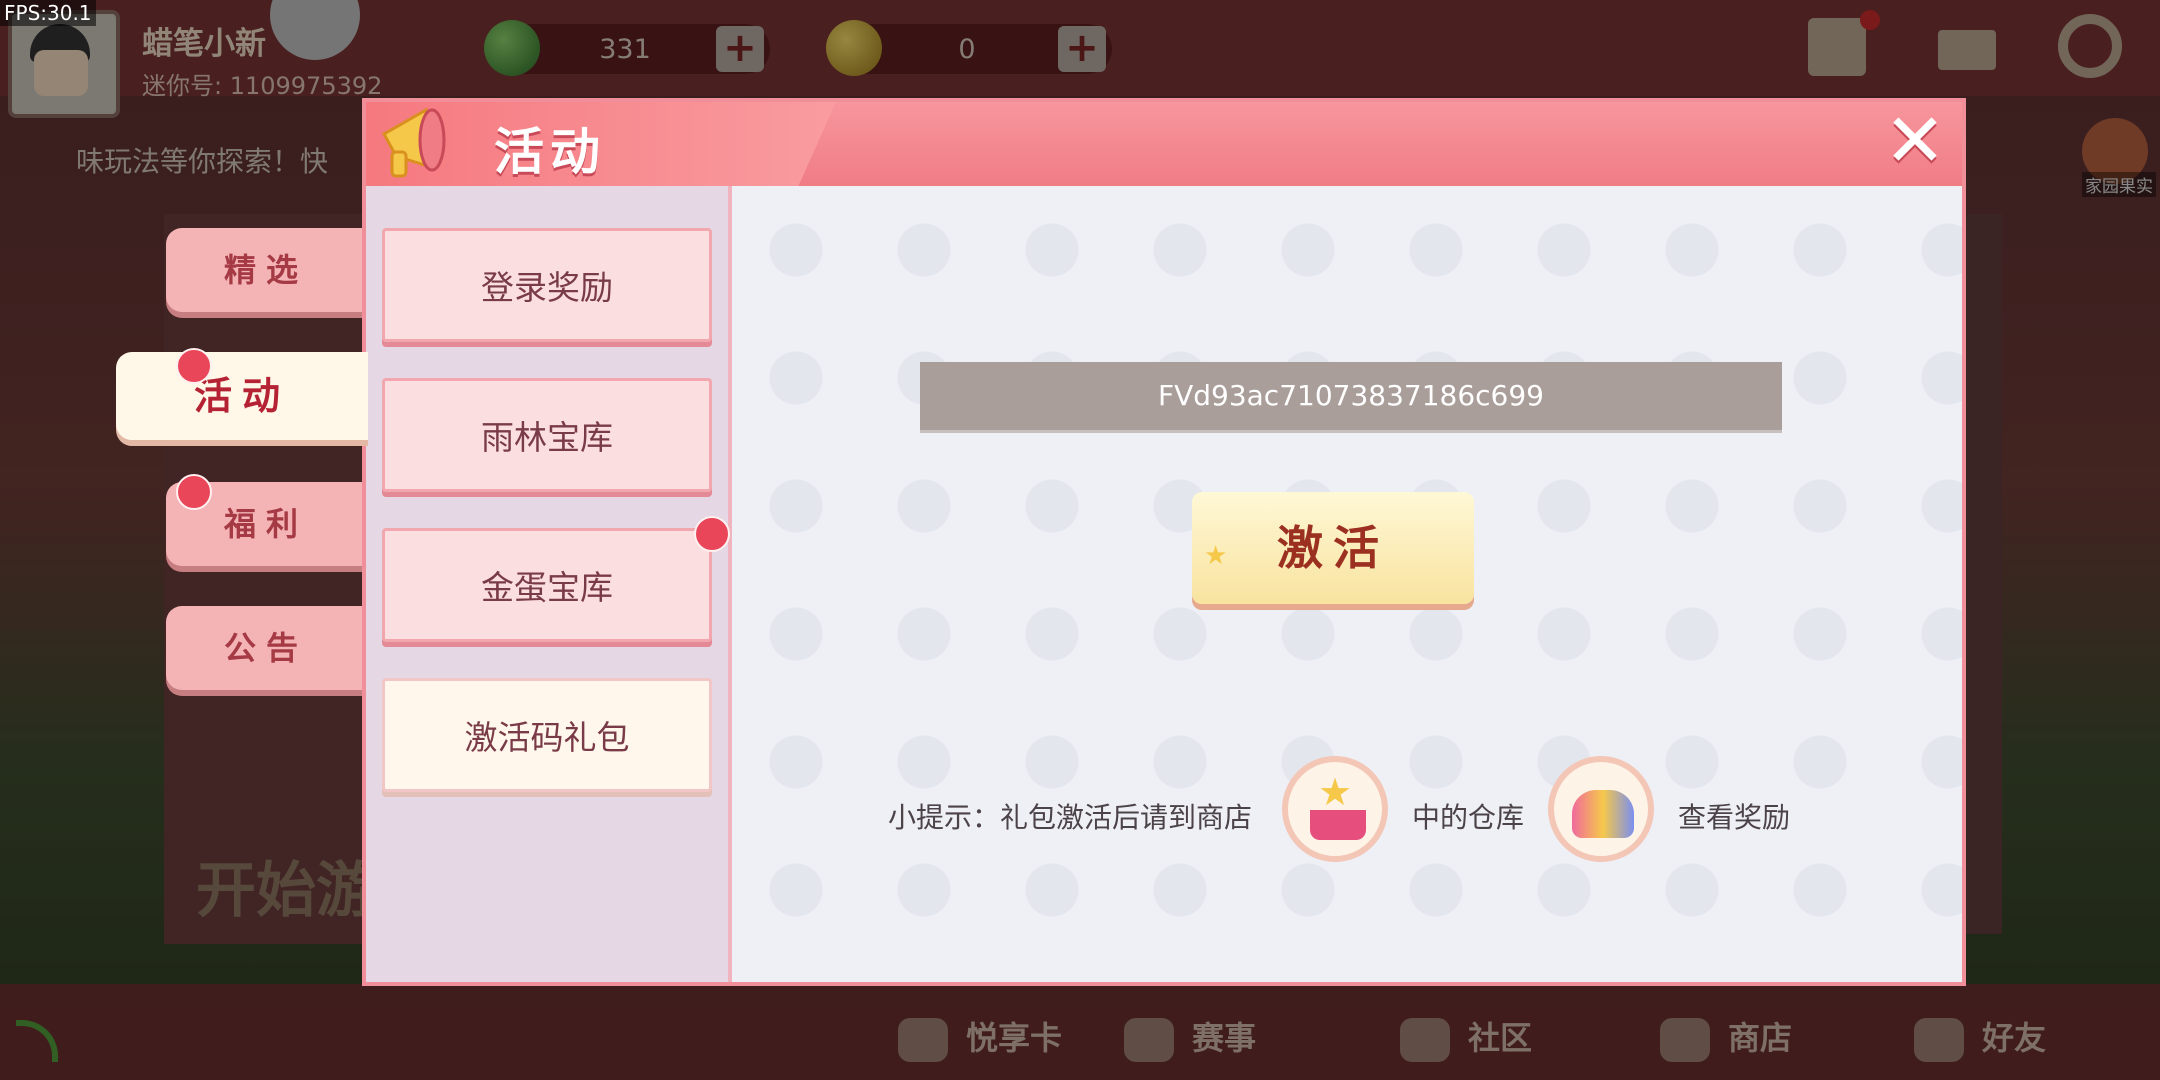 The image size is (2160, 1080). I want to click on activate-label: 激活, so click(1333, 548).